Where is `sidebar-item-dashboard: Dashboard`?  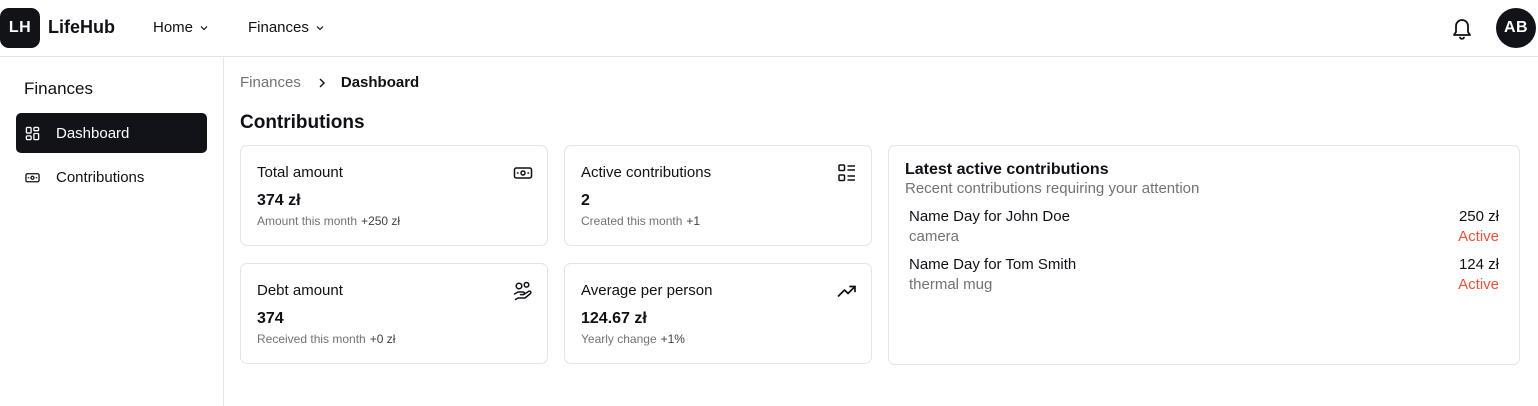 sidebar-item-dashboard: Dashboard is located at coordinates (111, 133).